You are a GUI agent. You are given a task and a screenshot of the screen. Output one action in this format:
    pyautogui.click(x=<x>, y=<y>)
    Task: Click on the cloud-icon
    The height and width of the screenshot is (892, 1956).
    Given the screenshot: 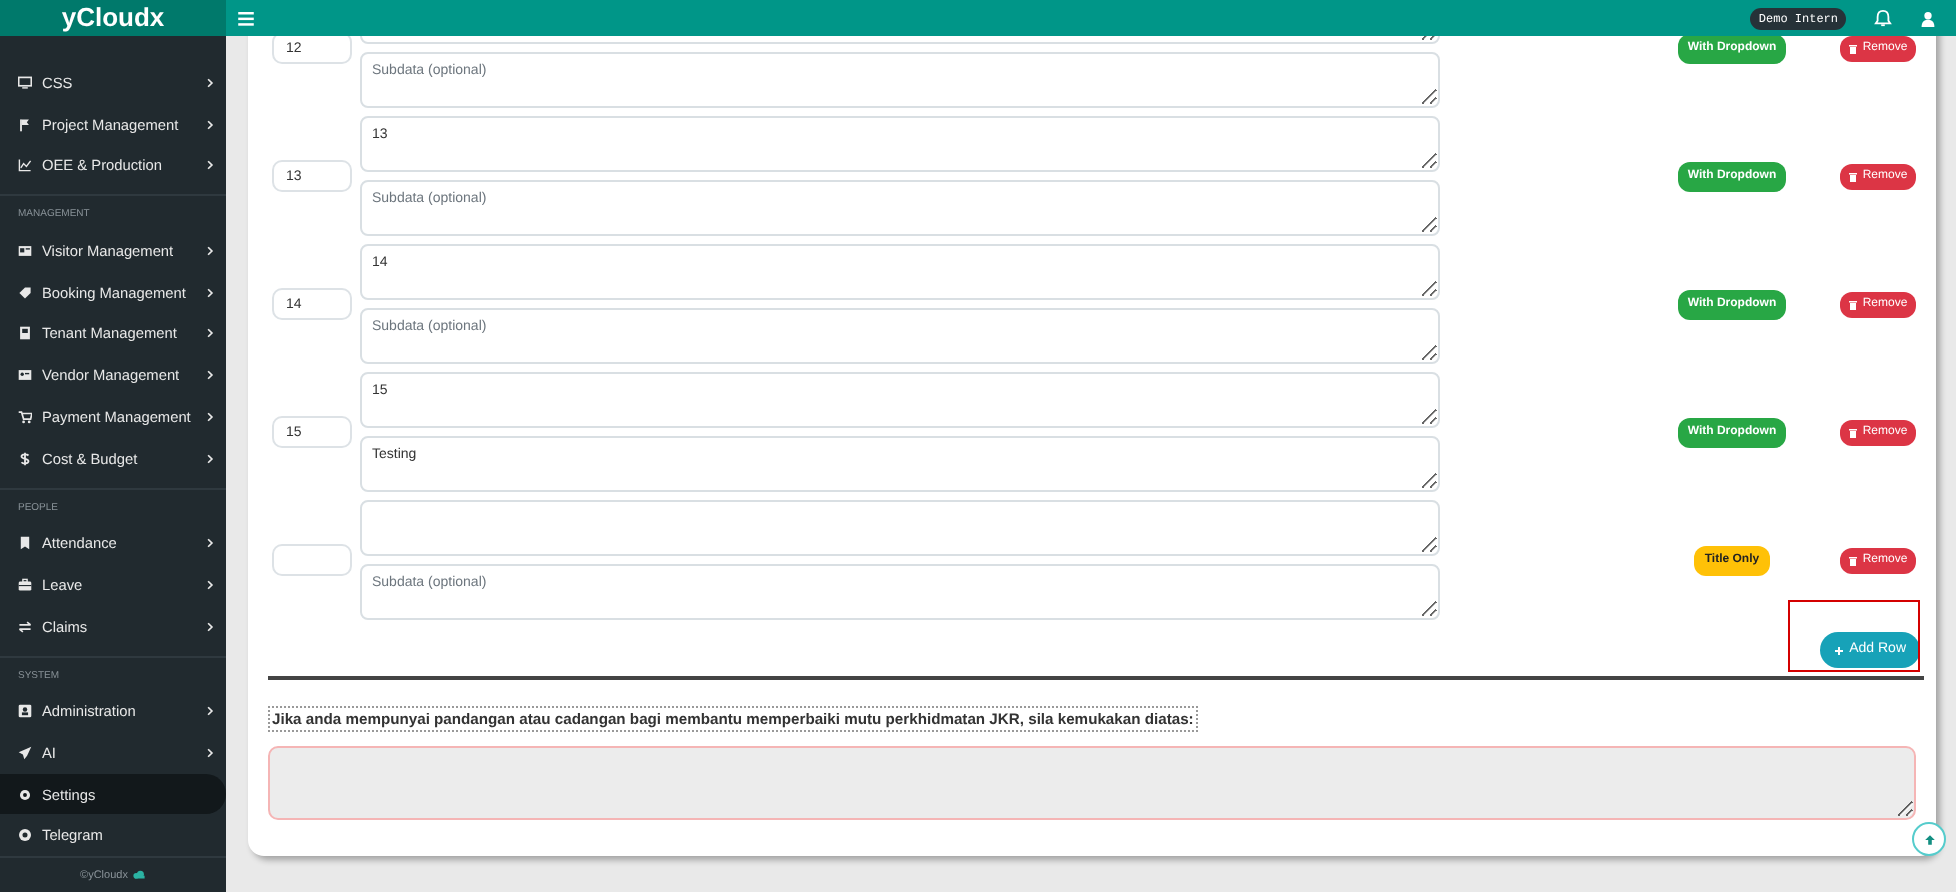 What is the action you would take?
    pyautogui.click(x=138, y=875)
    